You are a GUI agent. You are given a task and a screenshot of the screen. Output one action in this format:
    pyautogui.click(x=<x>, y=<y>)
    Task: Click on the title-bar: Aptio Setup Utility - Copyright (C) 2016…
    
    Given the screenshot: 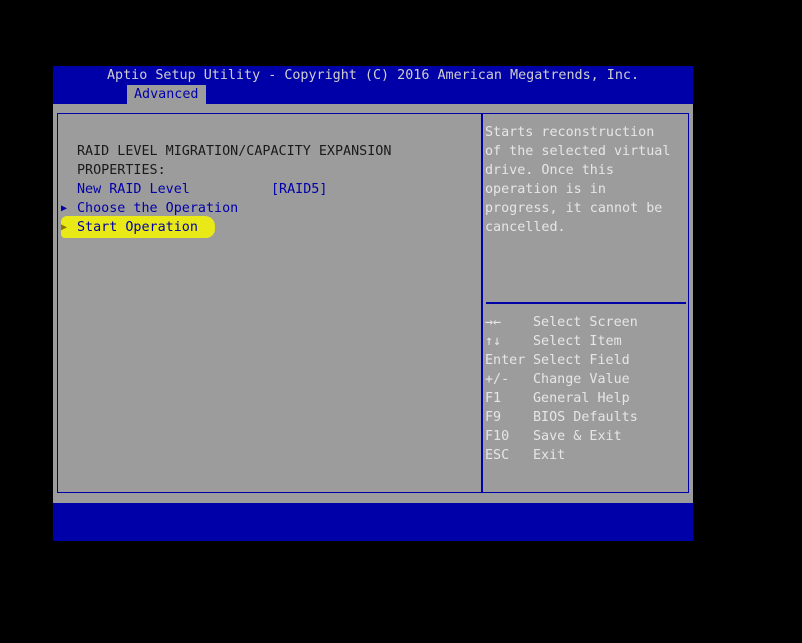 What is the action you would take?
    pyautogui.click(x=373, y=85)
    